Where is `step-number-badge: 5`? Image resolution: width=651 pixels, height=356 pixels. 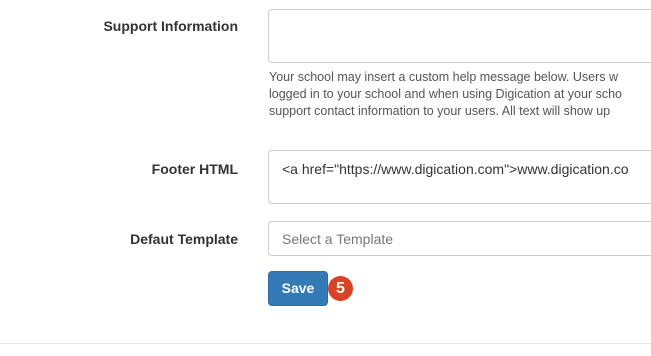
step-number-badge: 5 is located at coordinates (340, 288).